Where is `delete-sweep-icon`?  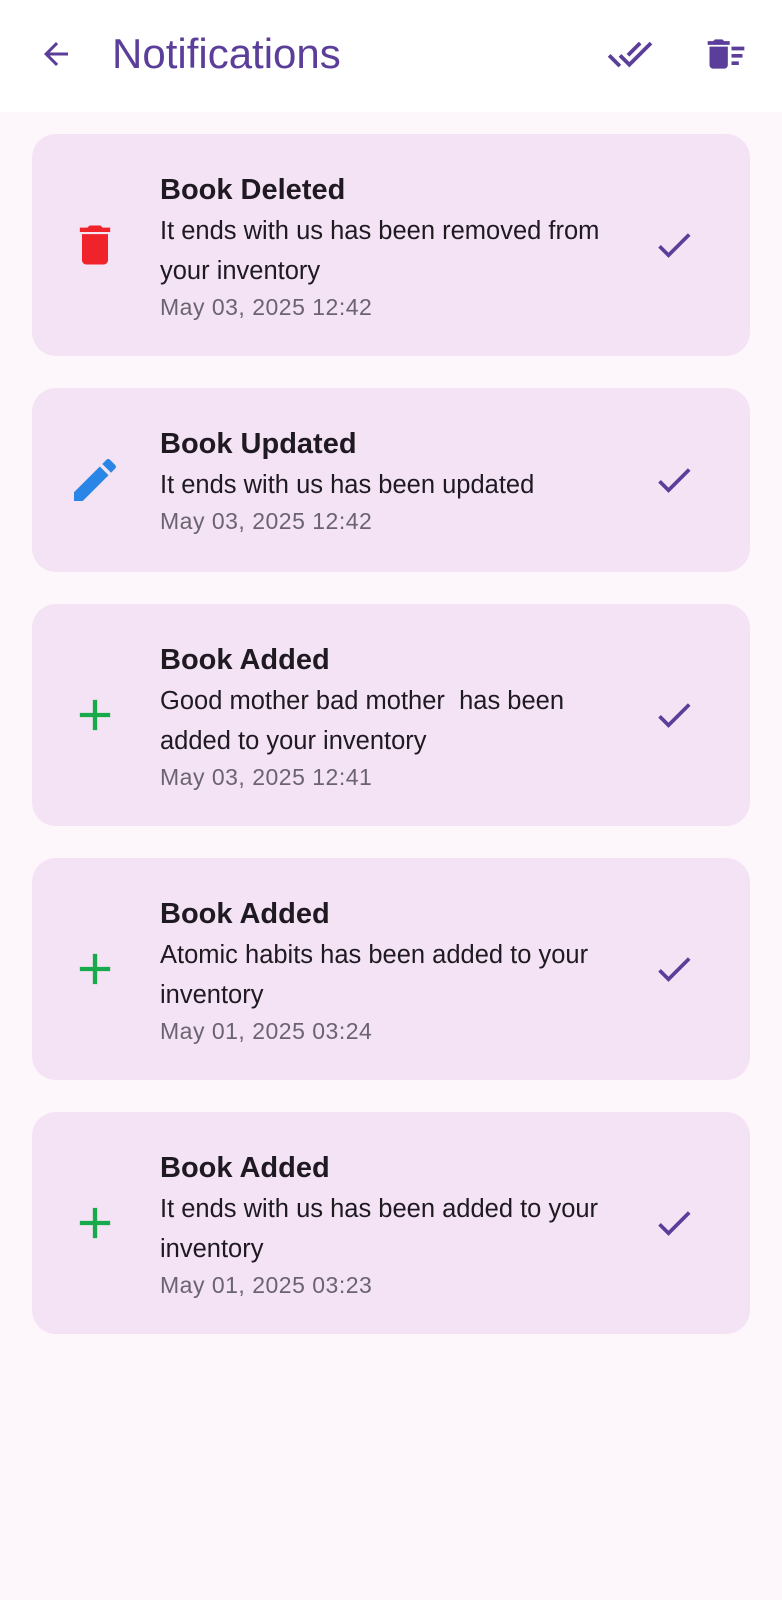 delete-sweep-icon is located at coordinates (726, 54).